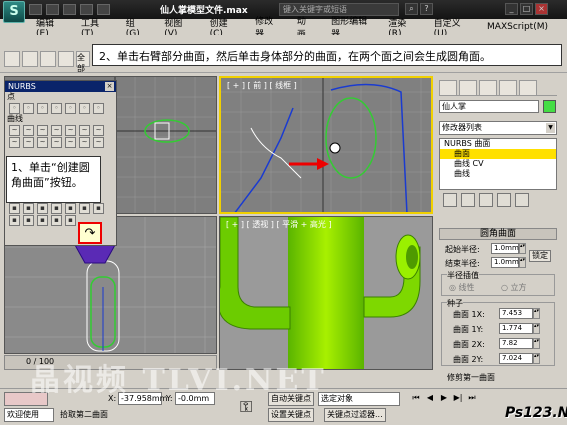 Image resolution: width=567 pixels, height=425 pixels. What do you see at coordinates (103, 9) in the screenshot?
I see `redo-icon` at bounding box center [103, 9].